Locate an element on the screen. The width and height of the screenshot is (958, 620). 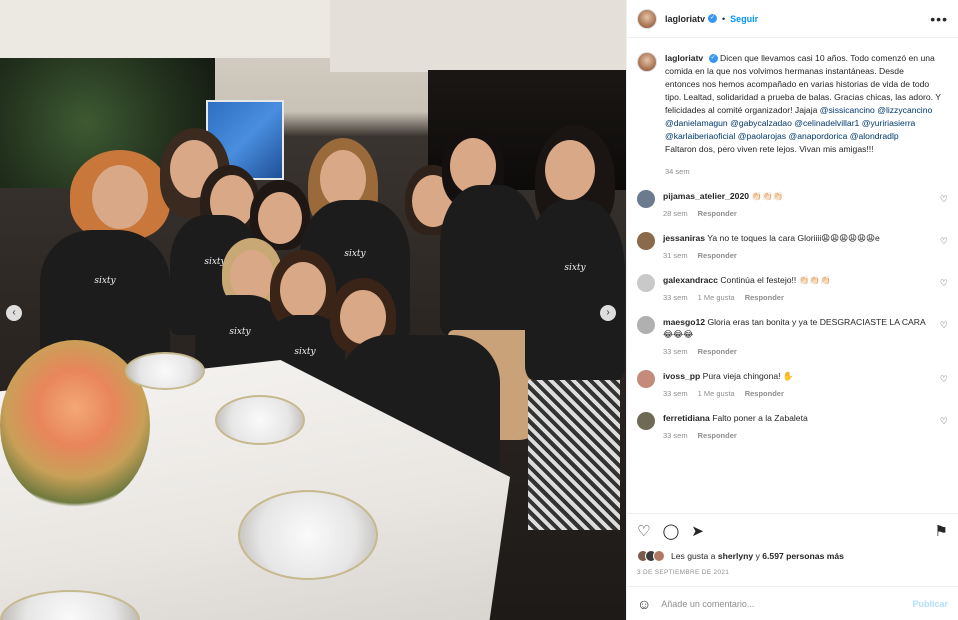
commenter-username: ivoss_pp is located at coordinates (681, 376).